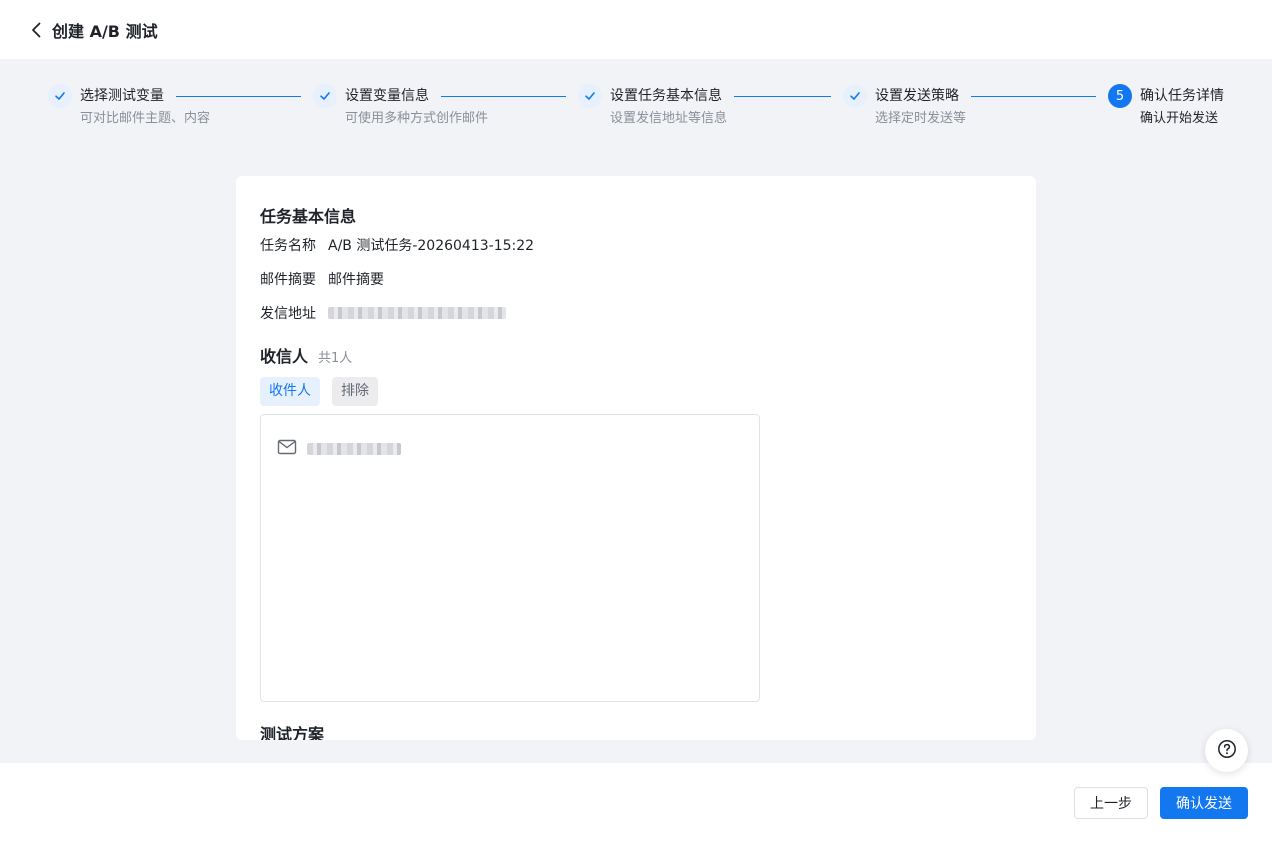 The height and width of the screenshot is (843, 1272). I want to click on field-label: 发信地址, so click(288, 314).